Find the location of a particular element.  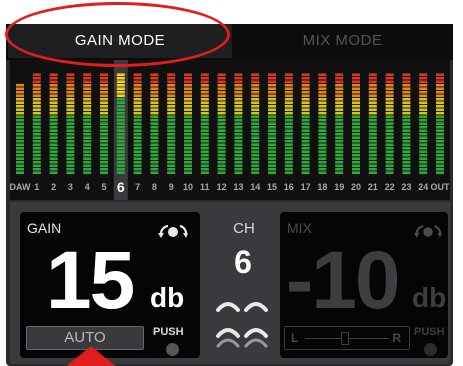

meter-channel-label: 2 is located at coordinates (53, 187).